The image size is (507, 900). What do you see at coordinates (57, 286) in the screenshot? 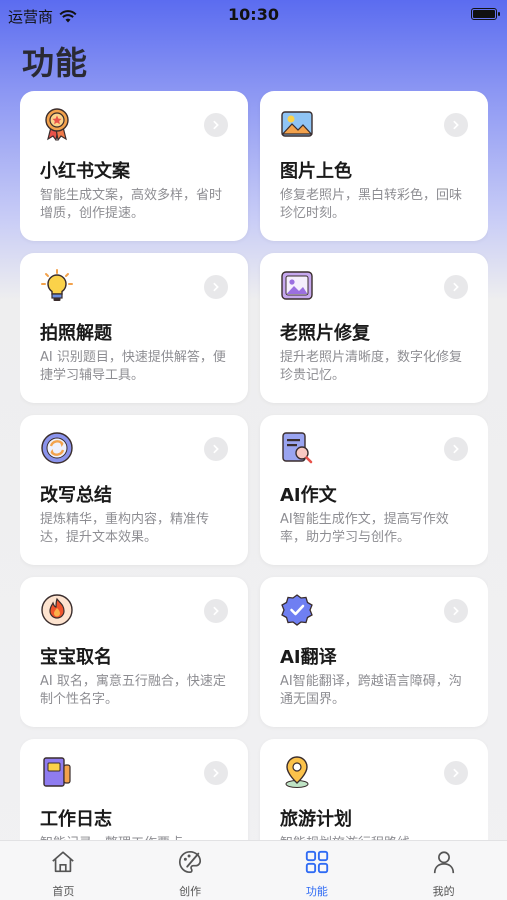
I see `lightbulb-icon` at bounding box center [57, 286].